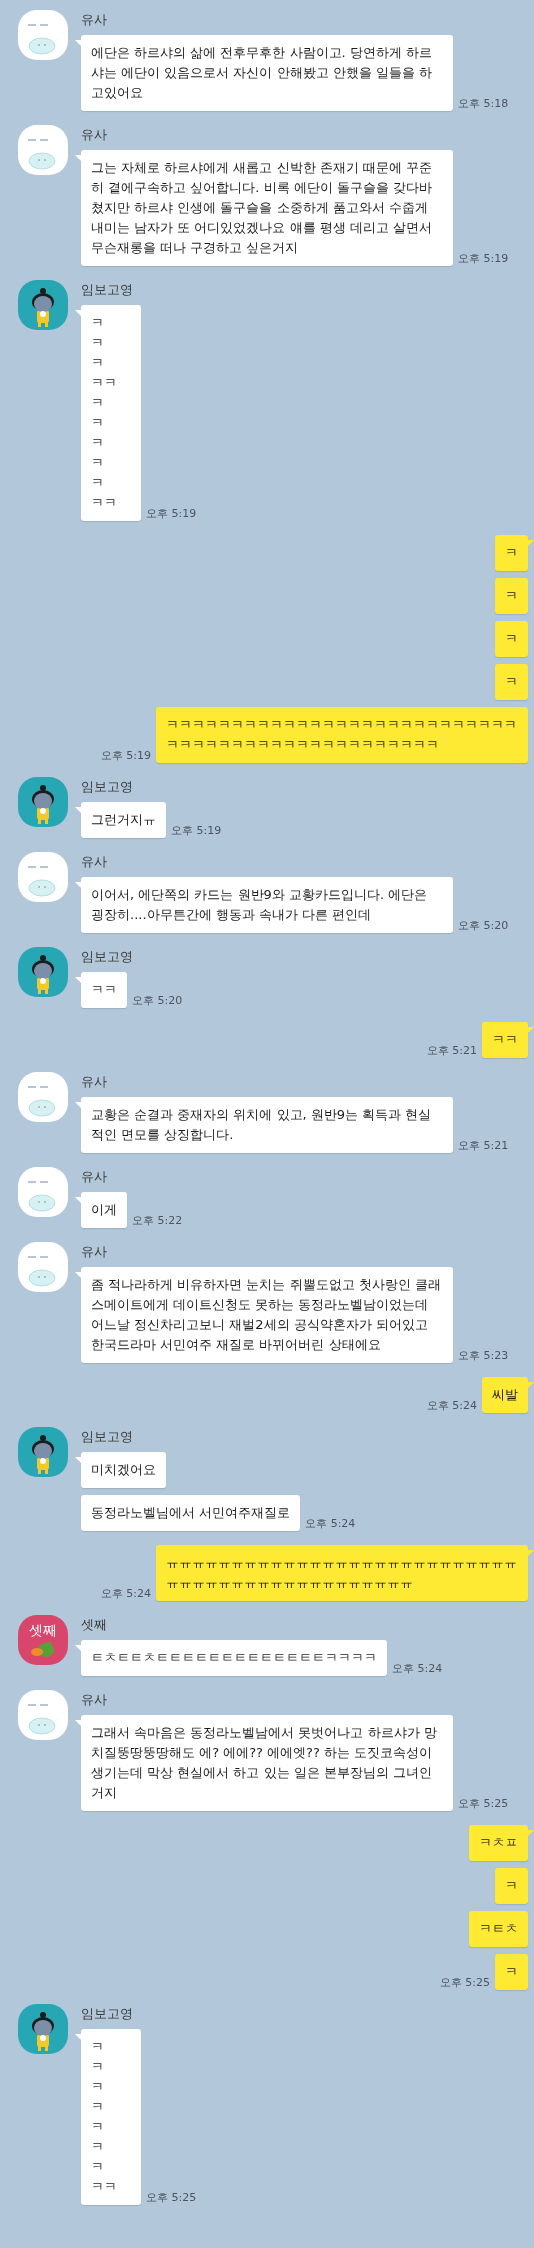 This screenshot has height=2248, width=534. I want to click on message-bubble: 미치겠어요, so click(123, 1470).